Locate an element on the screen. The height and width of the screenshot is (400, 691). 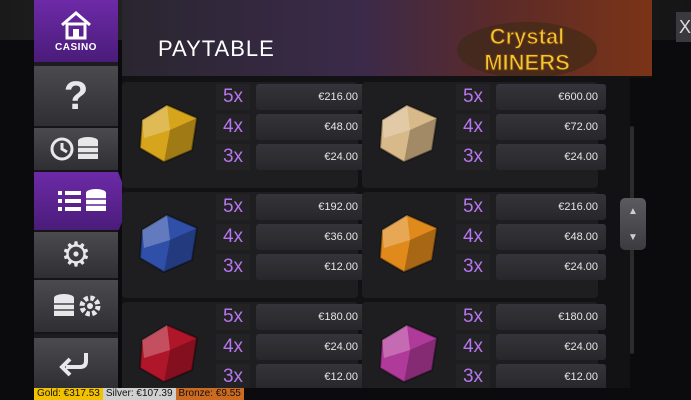
payout-value: €600.00 is located at coordinates (551, 97).